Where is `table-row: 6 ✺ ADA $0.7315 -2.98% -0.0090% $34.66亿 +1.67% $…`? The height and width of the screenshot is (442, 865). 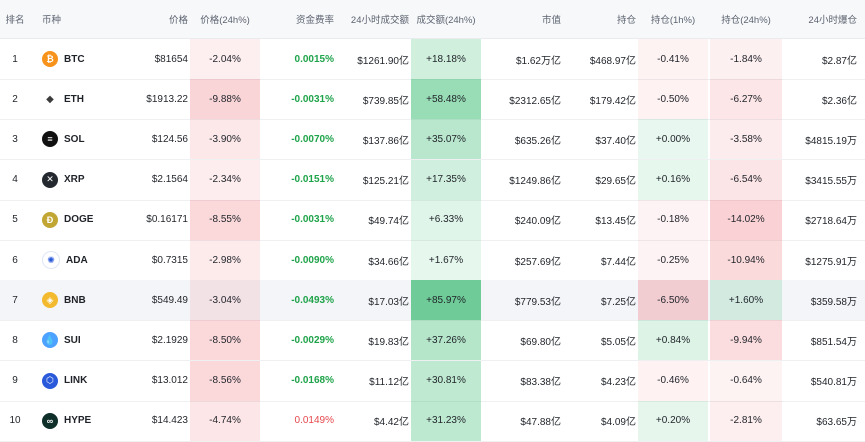 table-row: 6 ✺ ADA $0.7315 -2.98% -0.0090% $34.66亿 +1.67% $… is located at coordinates (432, 260).